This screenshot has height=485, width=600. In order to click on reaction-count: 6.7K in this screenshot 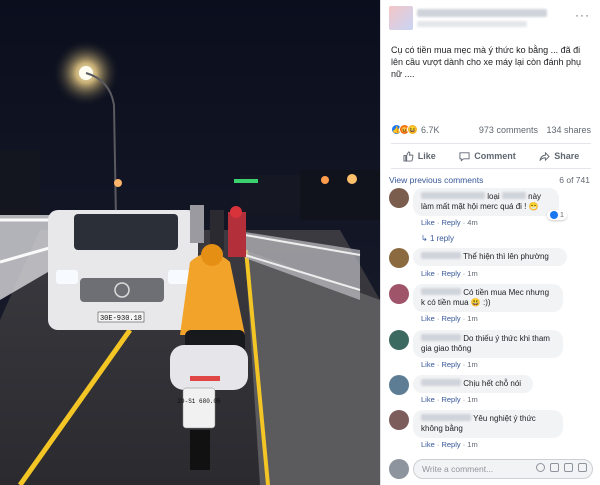, I will do `click(430, 129)`.